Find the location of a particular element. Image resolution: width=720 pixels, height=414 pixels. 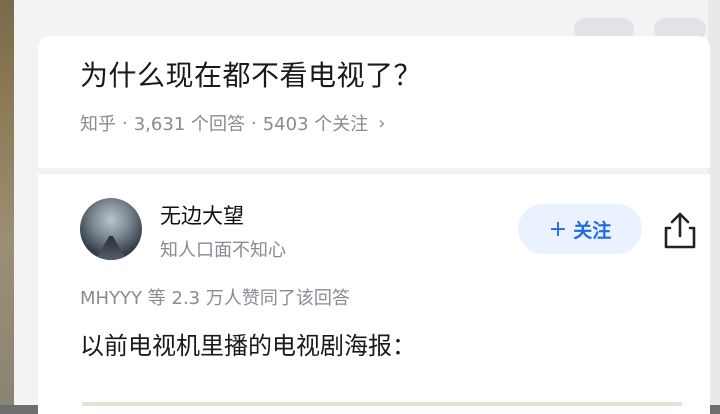

followers-count: 5403 个关注 is located at coordinates (315, 124).